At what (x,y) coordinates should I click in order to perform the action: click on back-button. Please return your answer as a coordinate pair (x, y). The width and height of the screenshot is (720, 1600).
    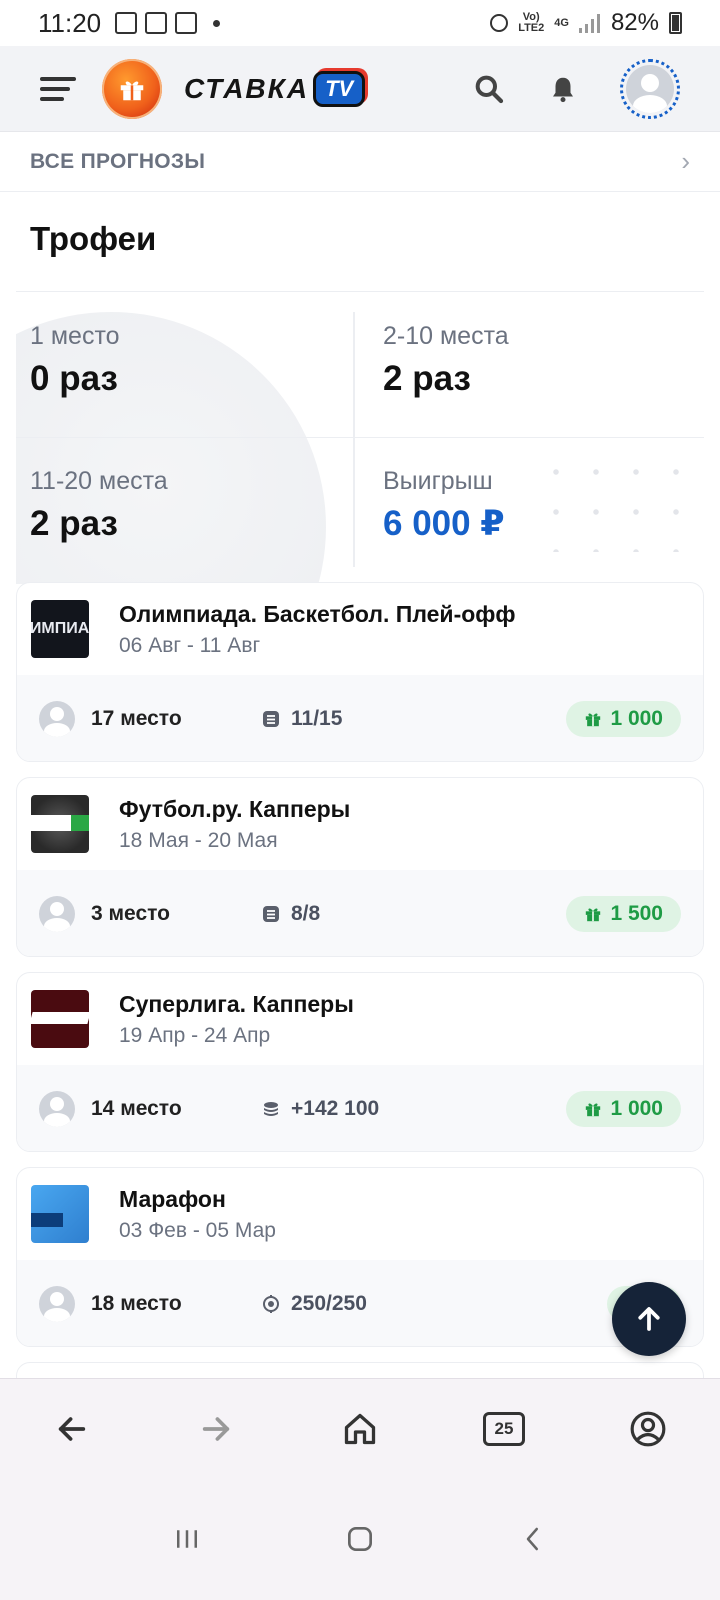
    Looking at the image, I should click on (72, 1429).